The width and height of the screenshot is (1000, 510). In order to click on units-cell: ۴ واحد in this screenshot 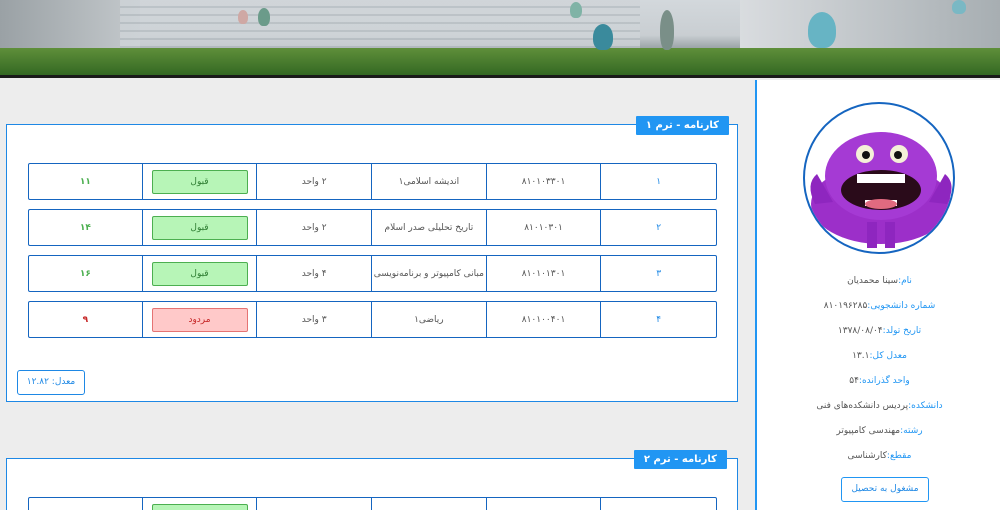, I will do `click(315, 273)`.